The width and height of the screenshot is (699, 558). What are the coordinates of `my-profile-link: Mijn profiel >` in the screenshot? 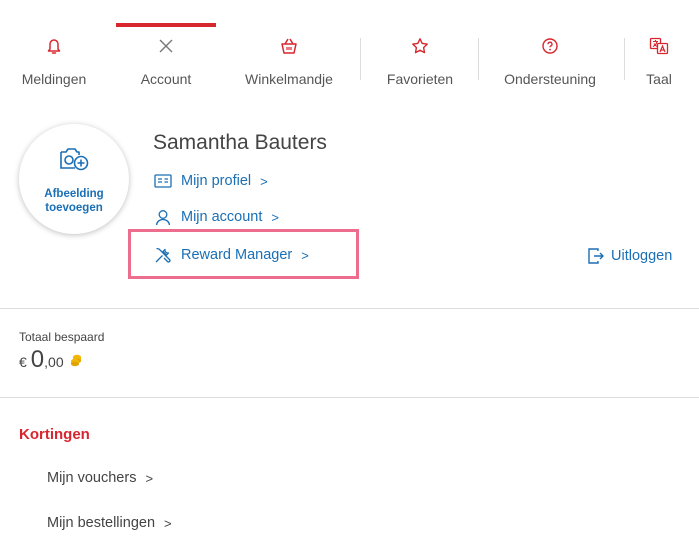 It's located at (210, 181).